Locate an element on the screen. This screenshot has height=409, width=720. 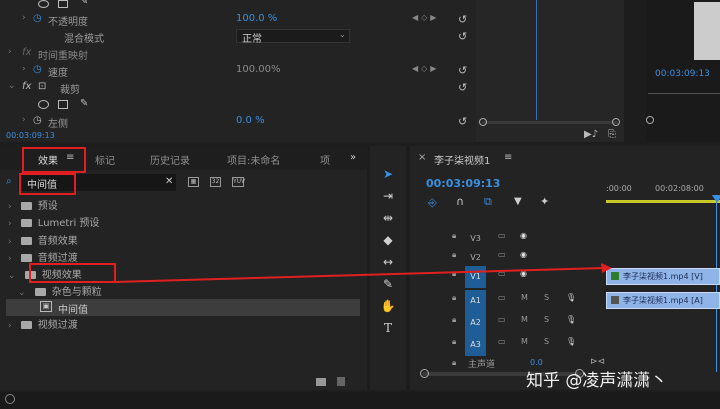
arrow-head-icon is located at coordinates (606, 268).